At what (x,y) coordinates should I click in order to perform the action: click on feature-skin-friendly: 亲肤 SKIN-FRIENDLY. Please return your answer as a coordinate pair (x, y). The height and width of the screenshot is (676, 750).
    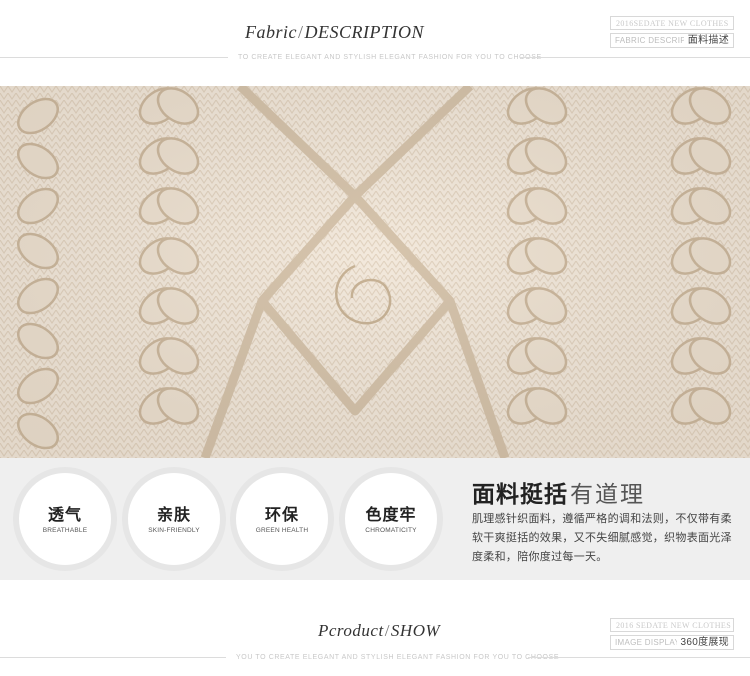
    Looking at the image, I should click on (174, 519).